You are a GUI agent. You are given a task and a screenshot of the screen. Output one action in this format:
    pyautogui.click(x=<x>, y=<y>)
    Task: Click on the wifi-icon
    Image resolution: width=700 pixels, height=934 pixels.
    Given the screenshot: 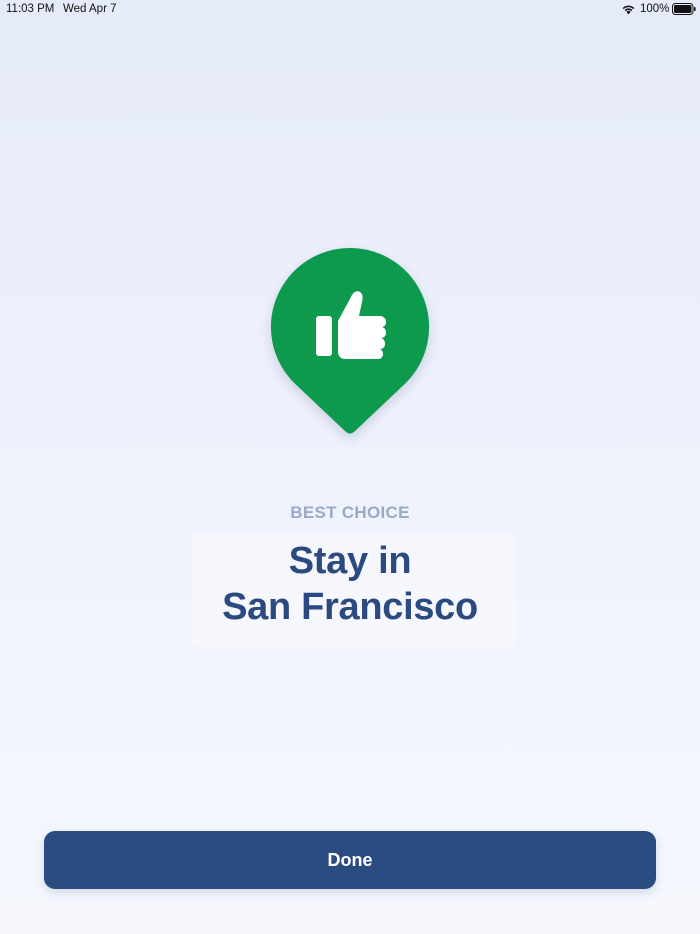 What is the action you would take?
    pyautogui.click(x=628, y=10)
    